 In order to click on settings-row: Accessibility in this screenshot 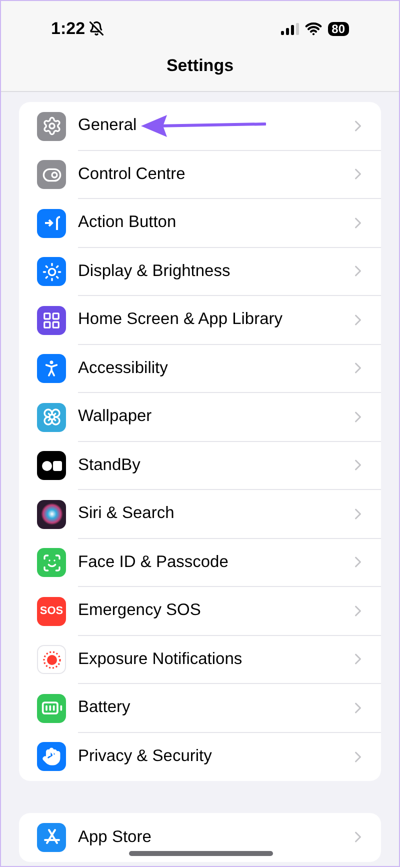, I will do `click(200, 368)`.